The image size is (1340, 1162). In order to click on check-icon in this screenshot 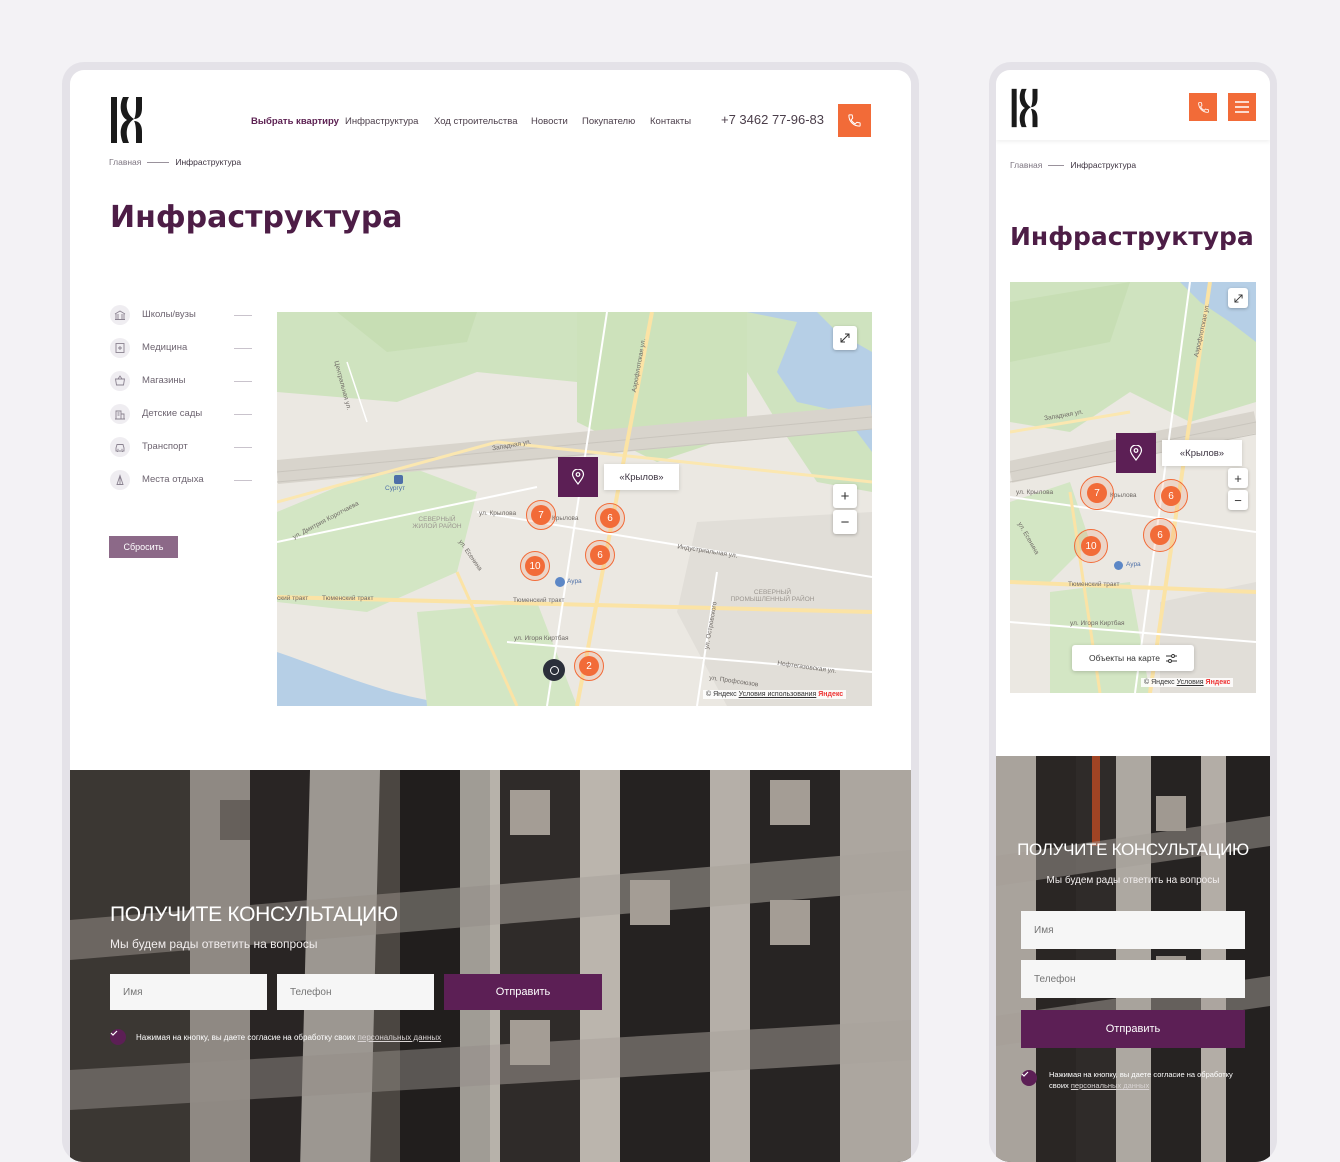, I will do `click(1025, 1074)`.